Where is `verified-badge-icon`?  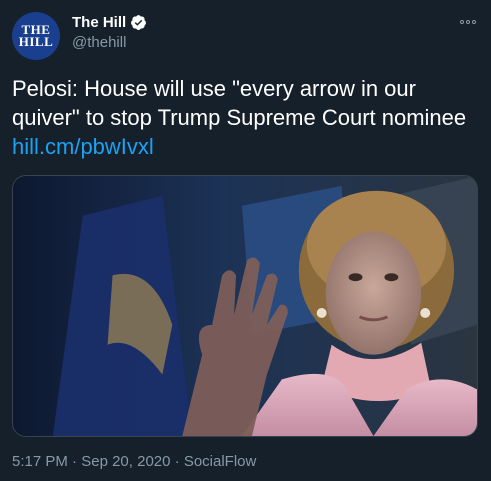
verified-badge-icon is located at coordinates (139, 22).